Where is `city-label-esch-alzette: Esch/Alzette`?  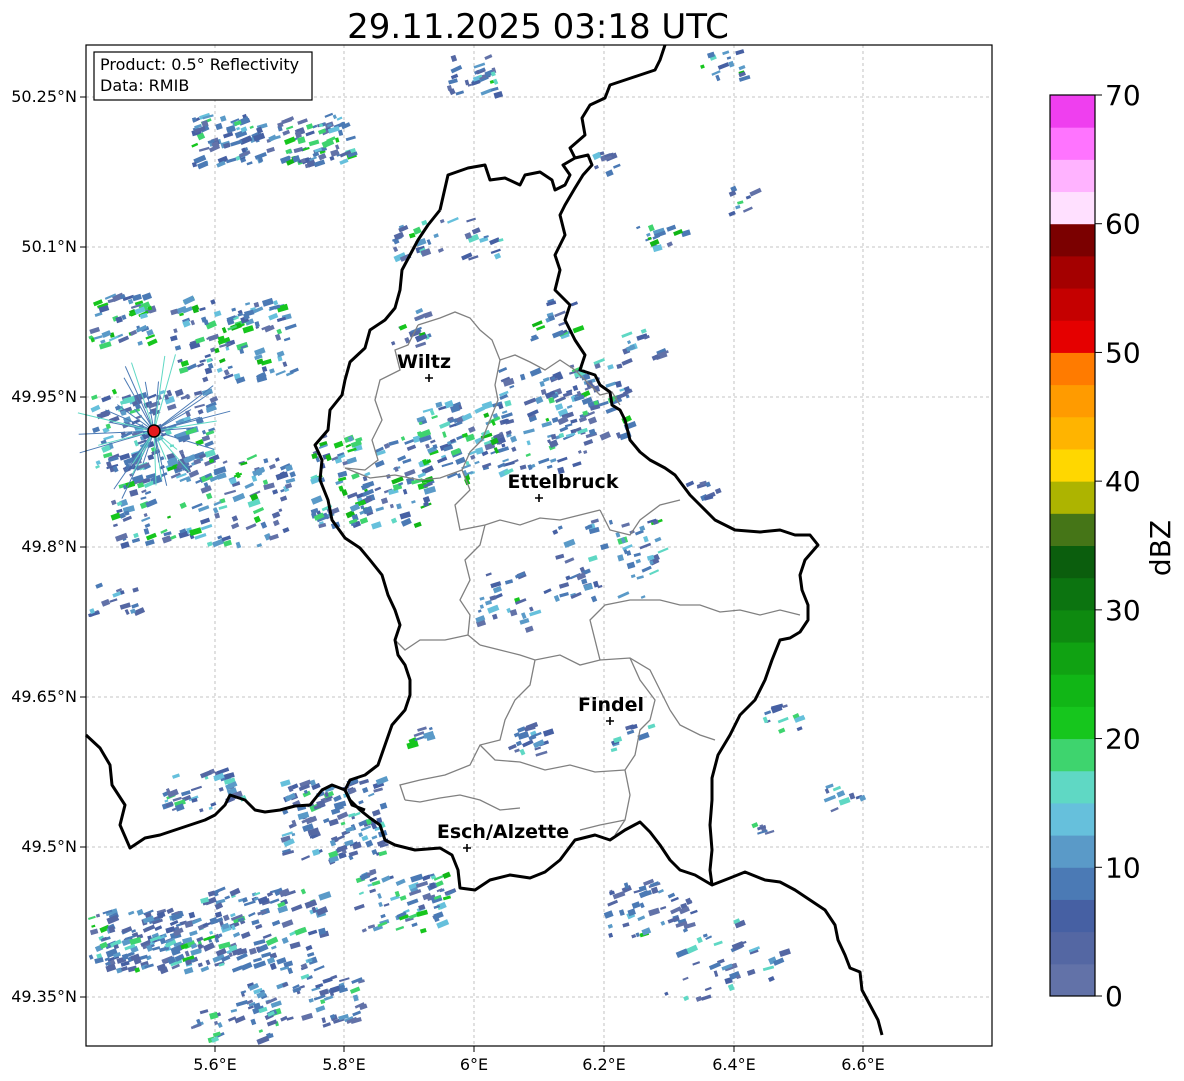 city-label-esch-alzette: Esch/Alzette is located at coordinates (503, 832).